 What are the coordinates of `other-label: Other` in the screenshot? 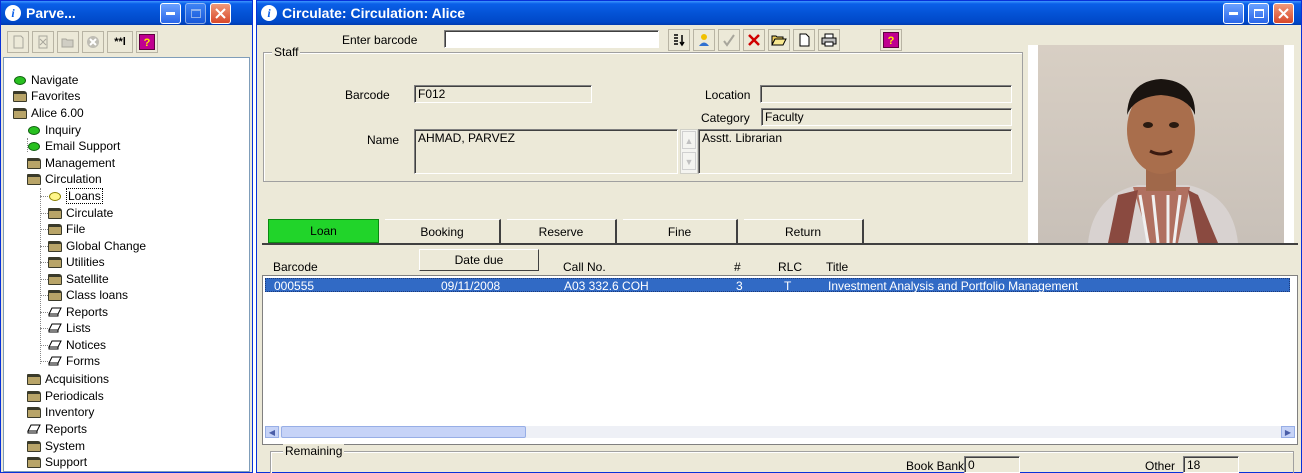 It's located at (1160, 466).